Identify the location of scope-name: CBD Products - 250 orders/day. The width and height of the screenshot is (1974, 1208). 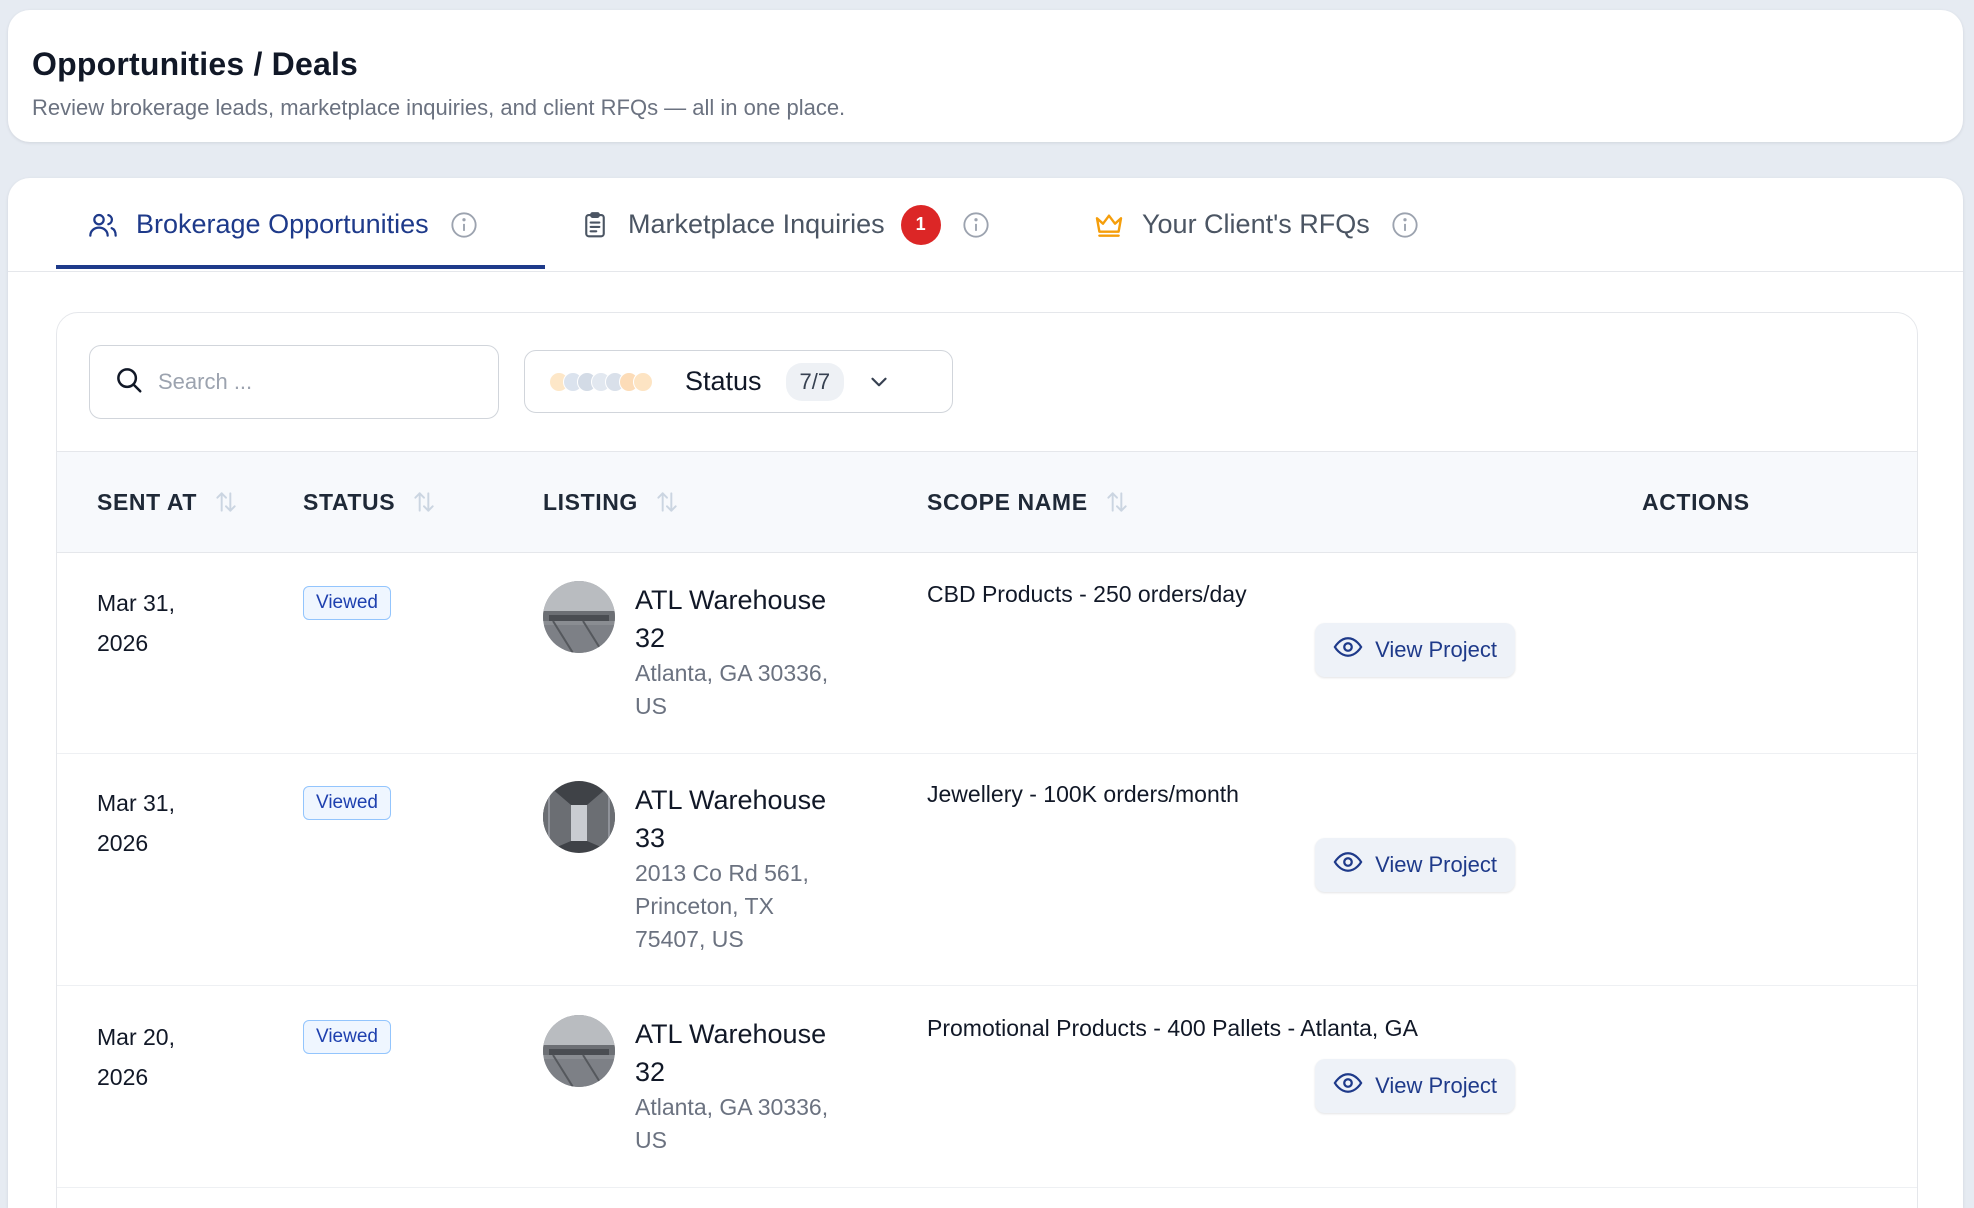
(1087, 594).